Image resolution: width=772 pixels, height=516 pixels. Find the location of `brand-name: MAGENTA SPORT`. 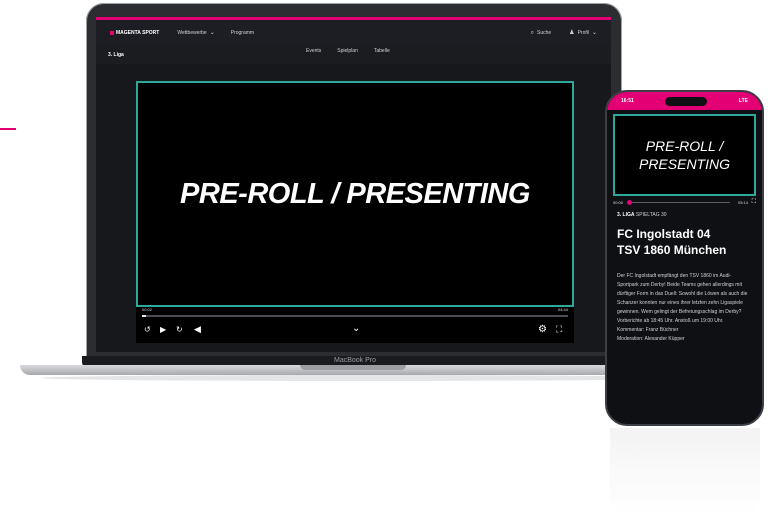

brand-name: MAGENTA SPORT is located at coordinates (138, 32).